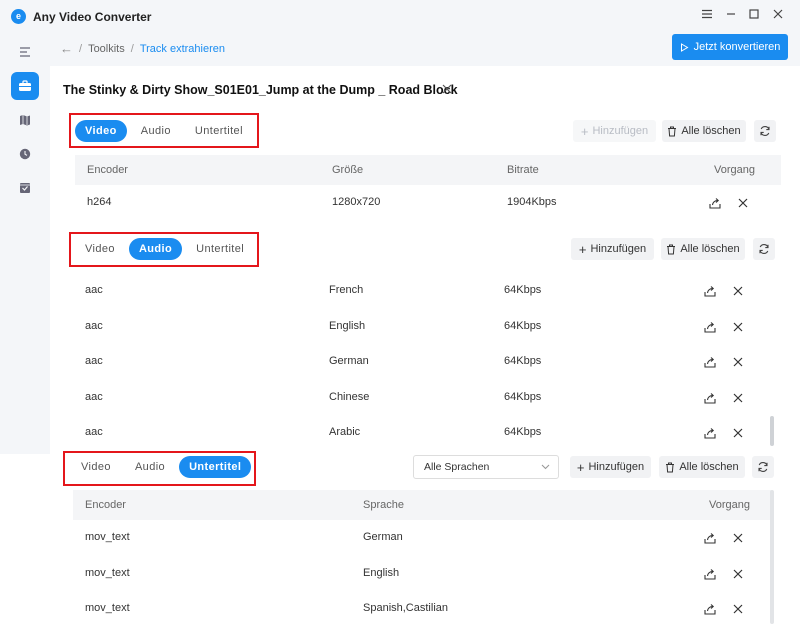  I want to click on maximize-icon, so click(754, 16).